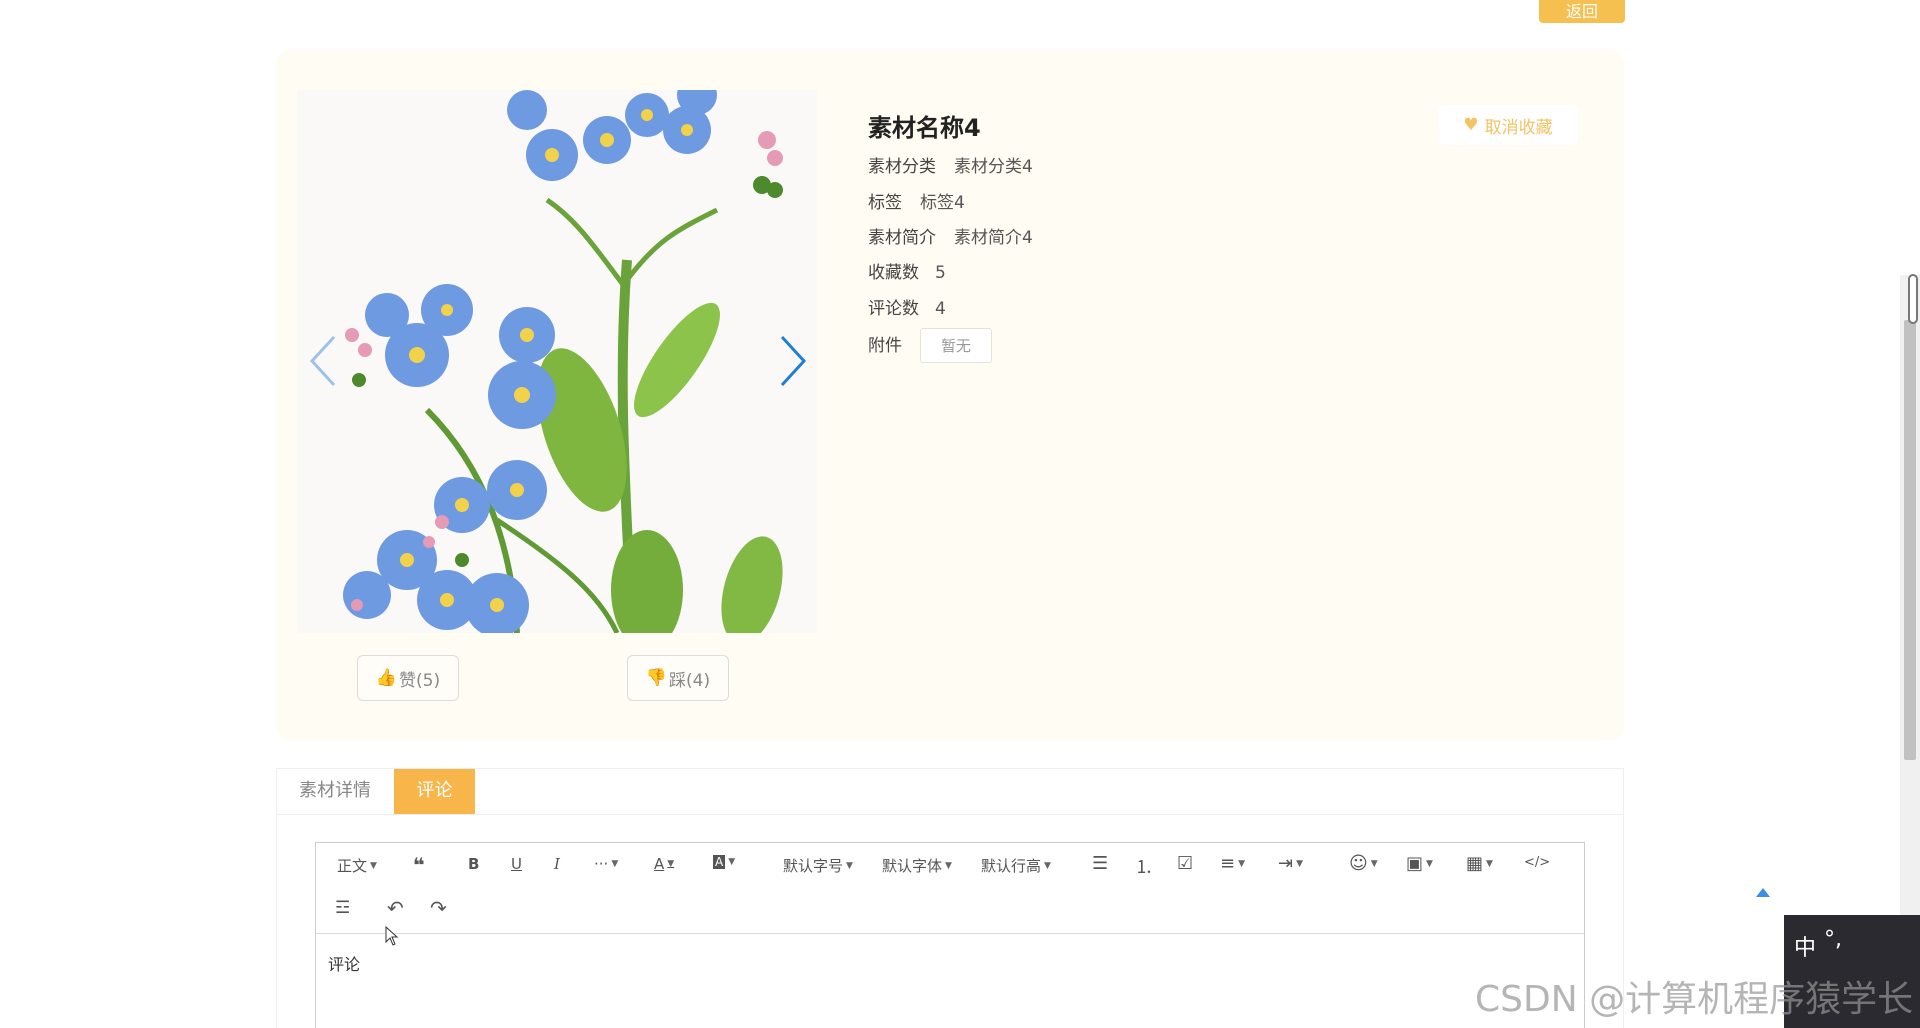 The image size is (1920, 1028). I want to click on info-row-tag: 标签 标签4, so click(916, 200).